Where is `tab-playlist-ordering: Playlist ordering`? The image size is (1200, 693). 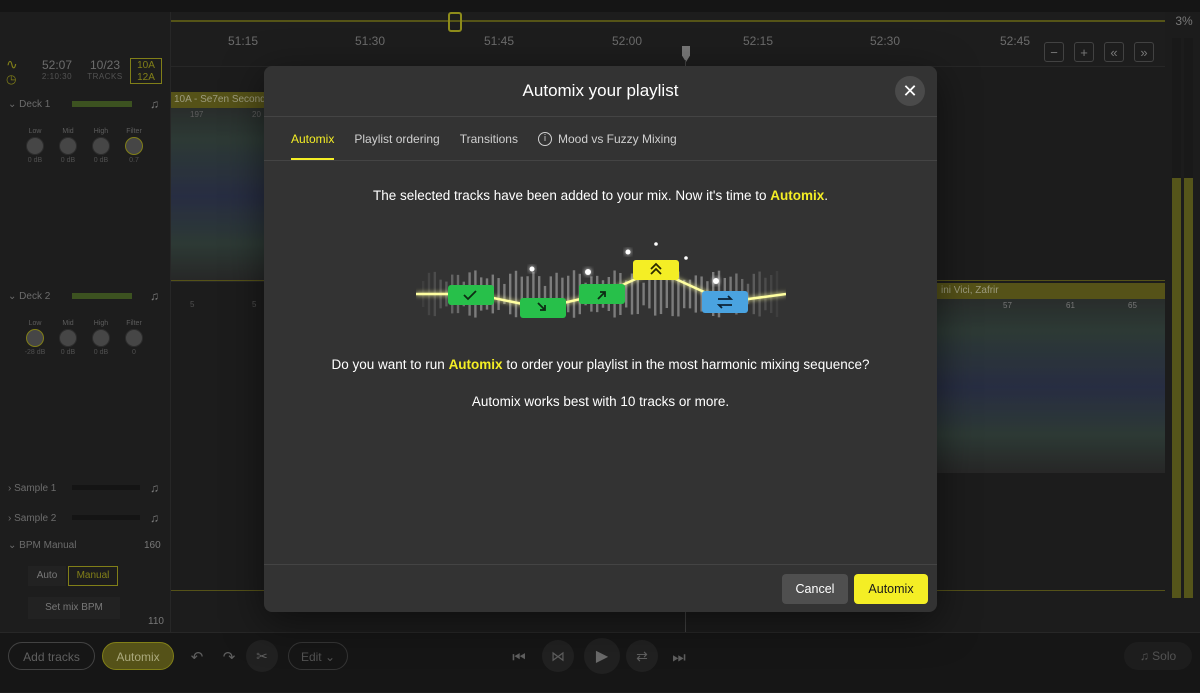 tab-playlist-ordering: Playlist ordering is located at coordinates (396, 139).